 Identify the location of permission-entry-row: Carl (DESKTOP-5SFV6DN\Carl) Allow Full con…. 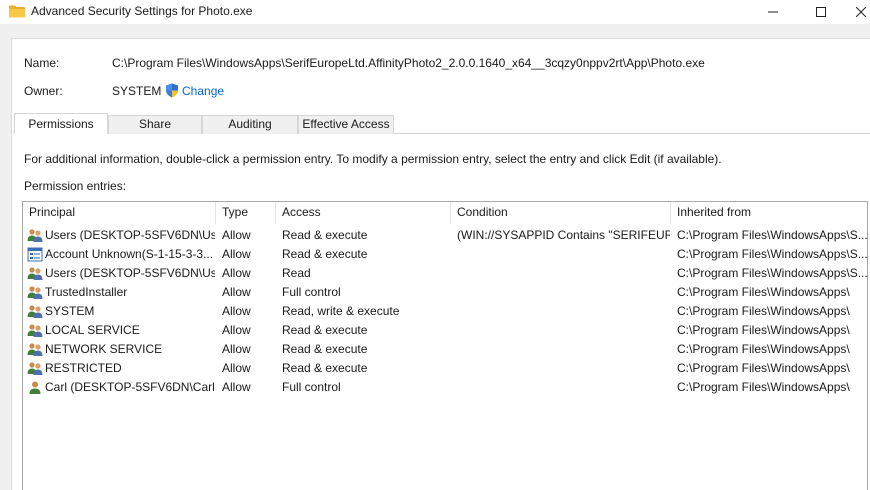
(445, 387).